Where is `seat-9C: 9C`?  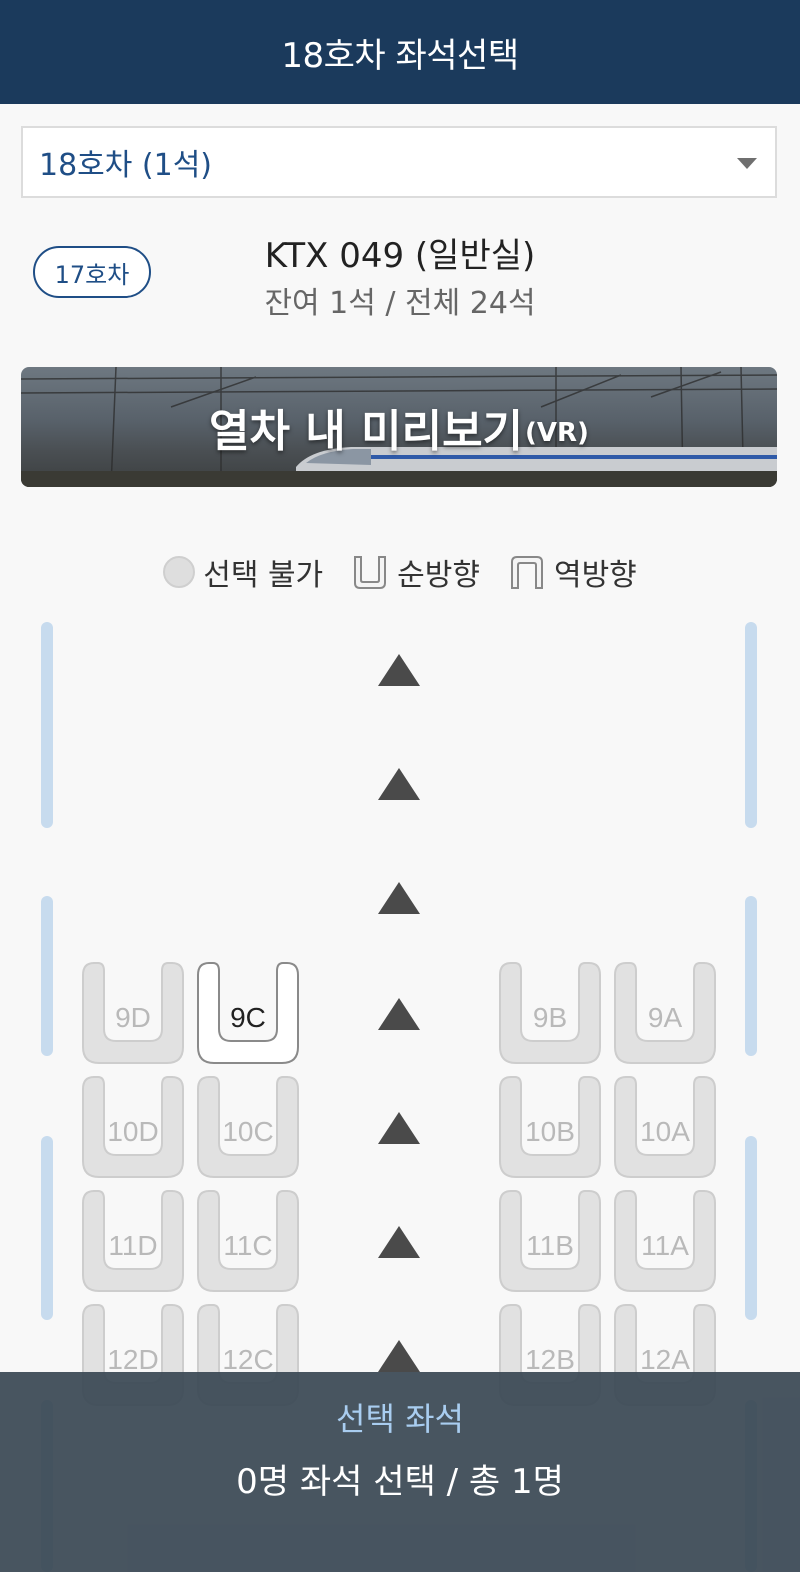 seat-9C: 9C is located at coordinates (248, 1013).